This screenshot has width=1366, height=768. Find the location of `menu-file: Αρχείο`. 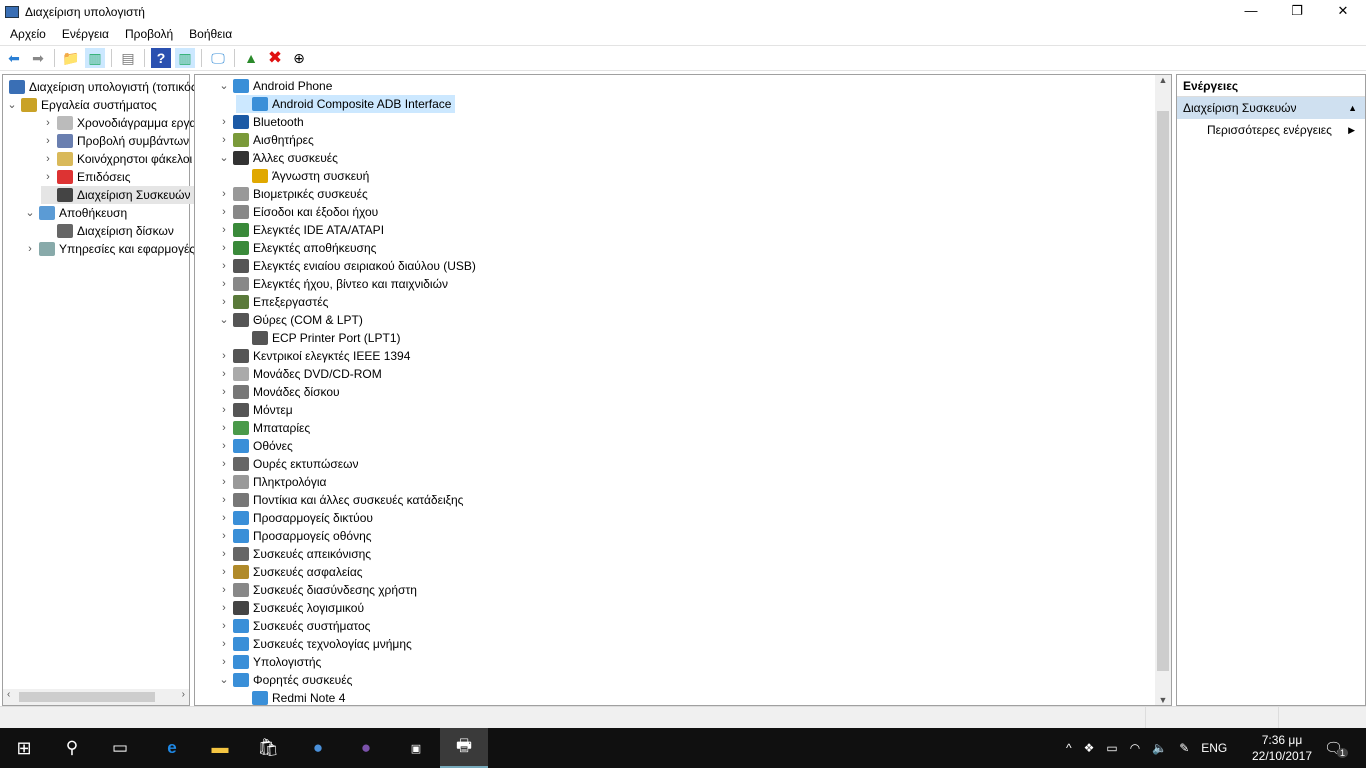

menu-file: Αρχείο is located at coordinates (28, 34).